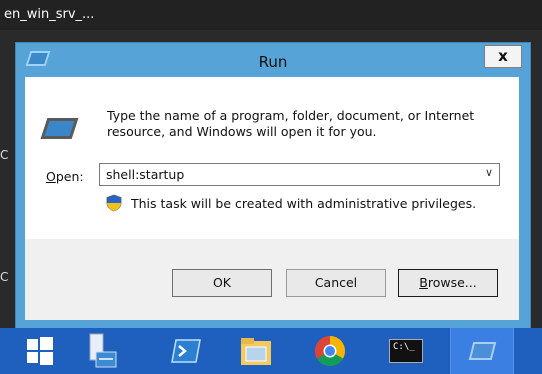 This screenshot has height=374, width=542. I want to click on file-explorer-button, so click(256, 351).